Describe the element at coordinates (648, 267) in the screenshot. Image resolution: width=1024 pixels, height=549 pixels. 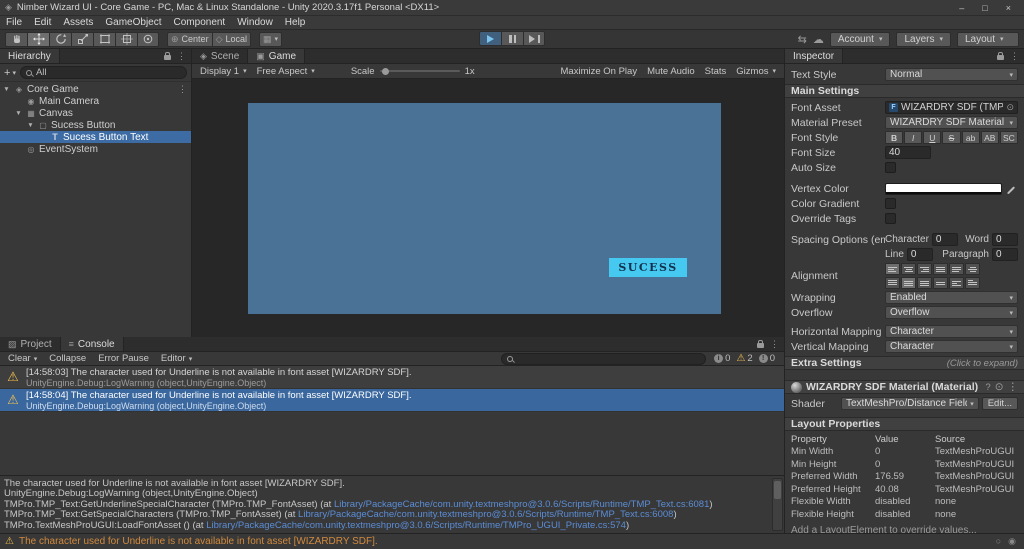
I see `success-button: SUCESS` at that location.